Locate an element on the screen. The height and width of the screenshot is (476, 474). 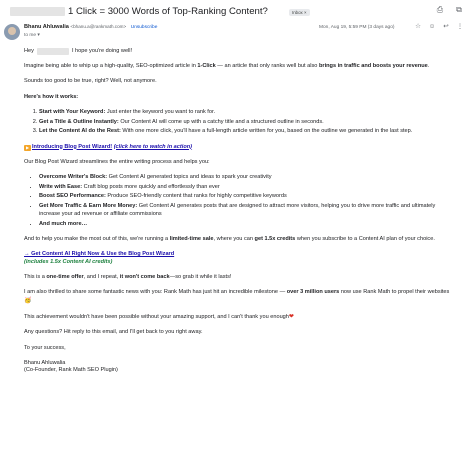
text: , where you can is located at coordinates (234, 238).